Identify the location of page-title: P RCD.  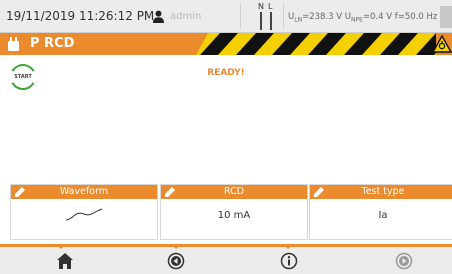
(52, 43).